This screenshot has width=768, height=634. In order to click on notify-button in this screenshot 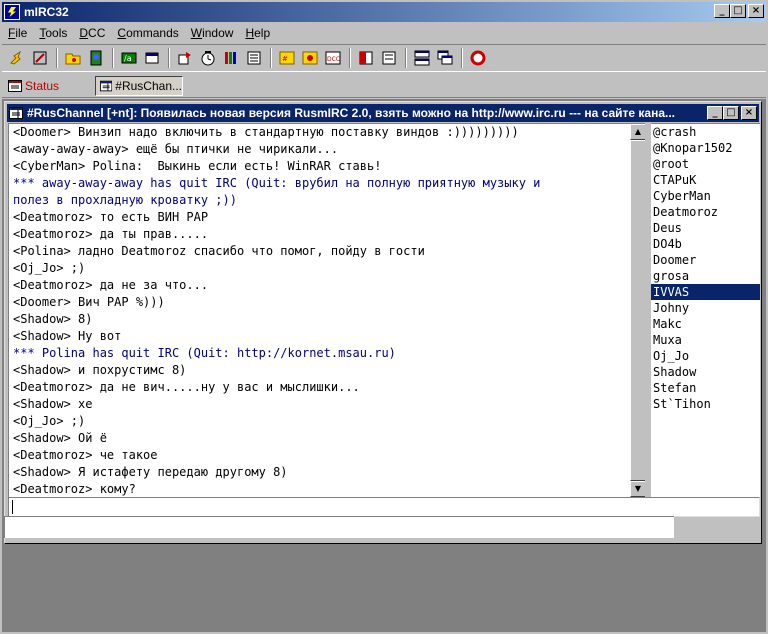, I will do `click(152, 58)`.